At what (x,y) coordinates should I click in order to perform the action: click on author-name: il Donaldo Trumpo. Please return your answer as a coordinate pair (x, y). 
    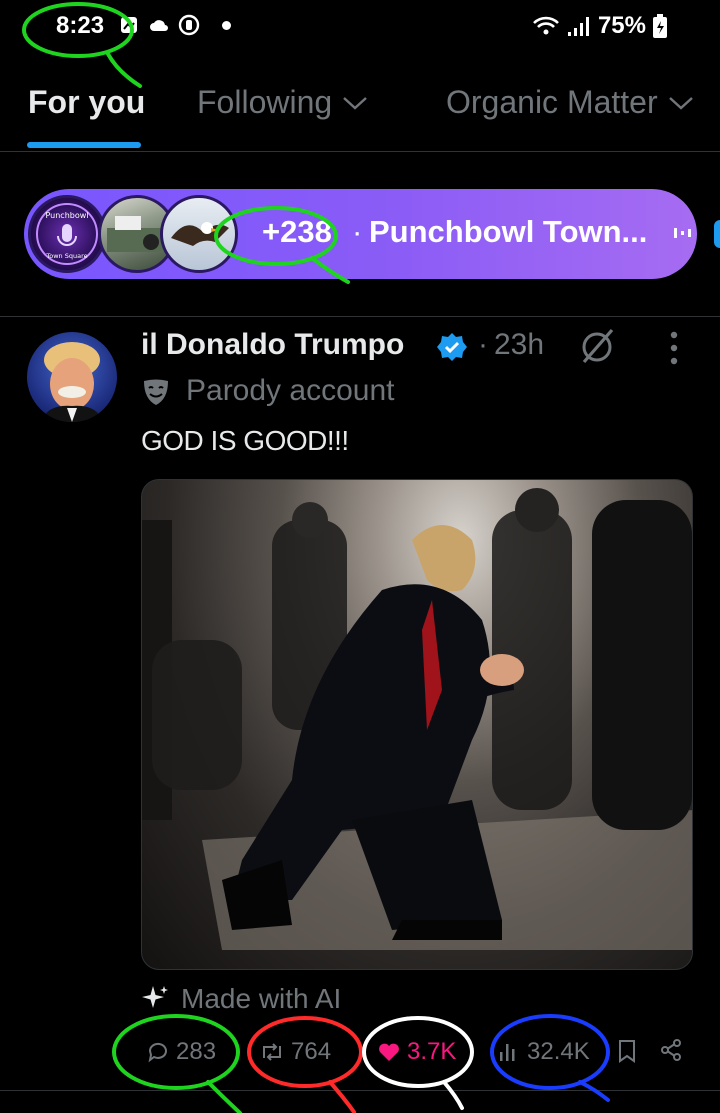
    Looking at the image, I should click on (272, 345).